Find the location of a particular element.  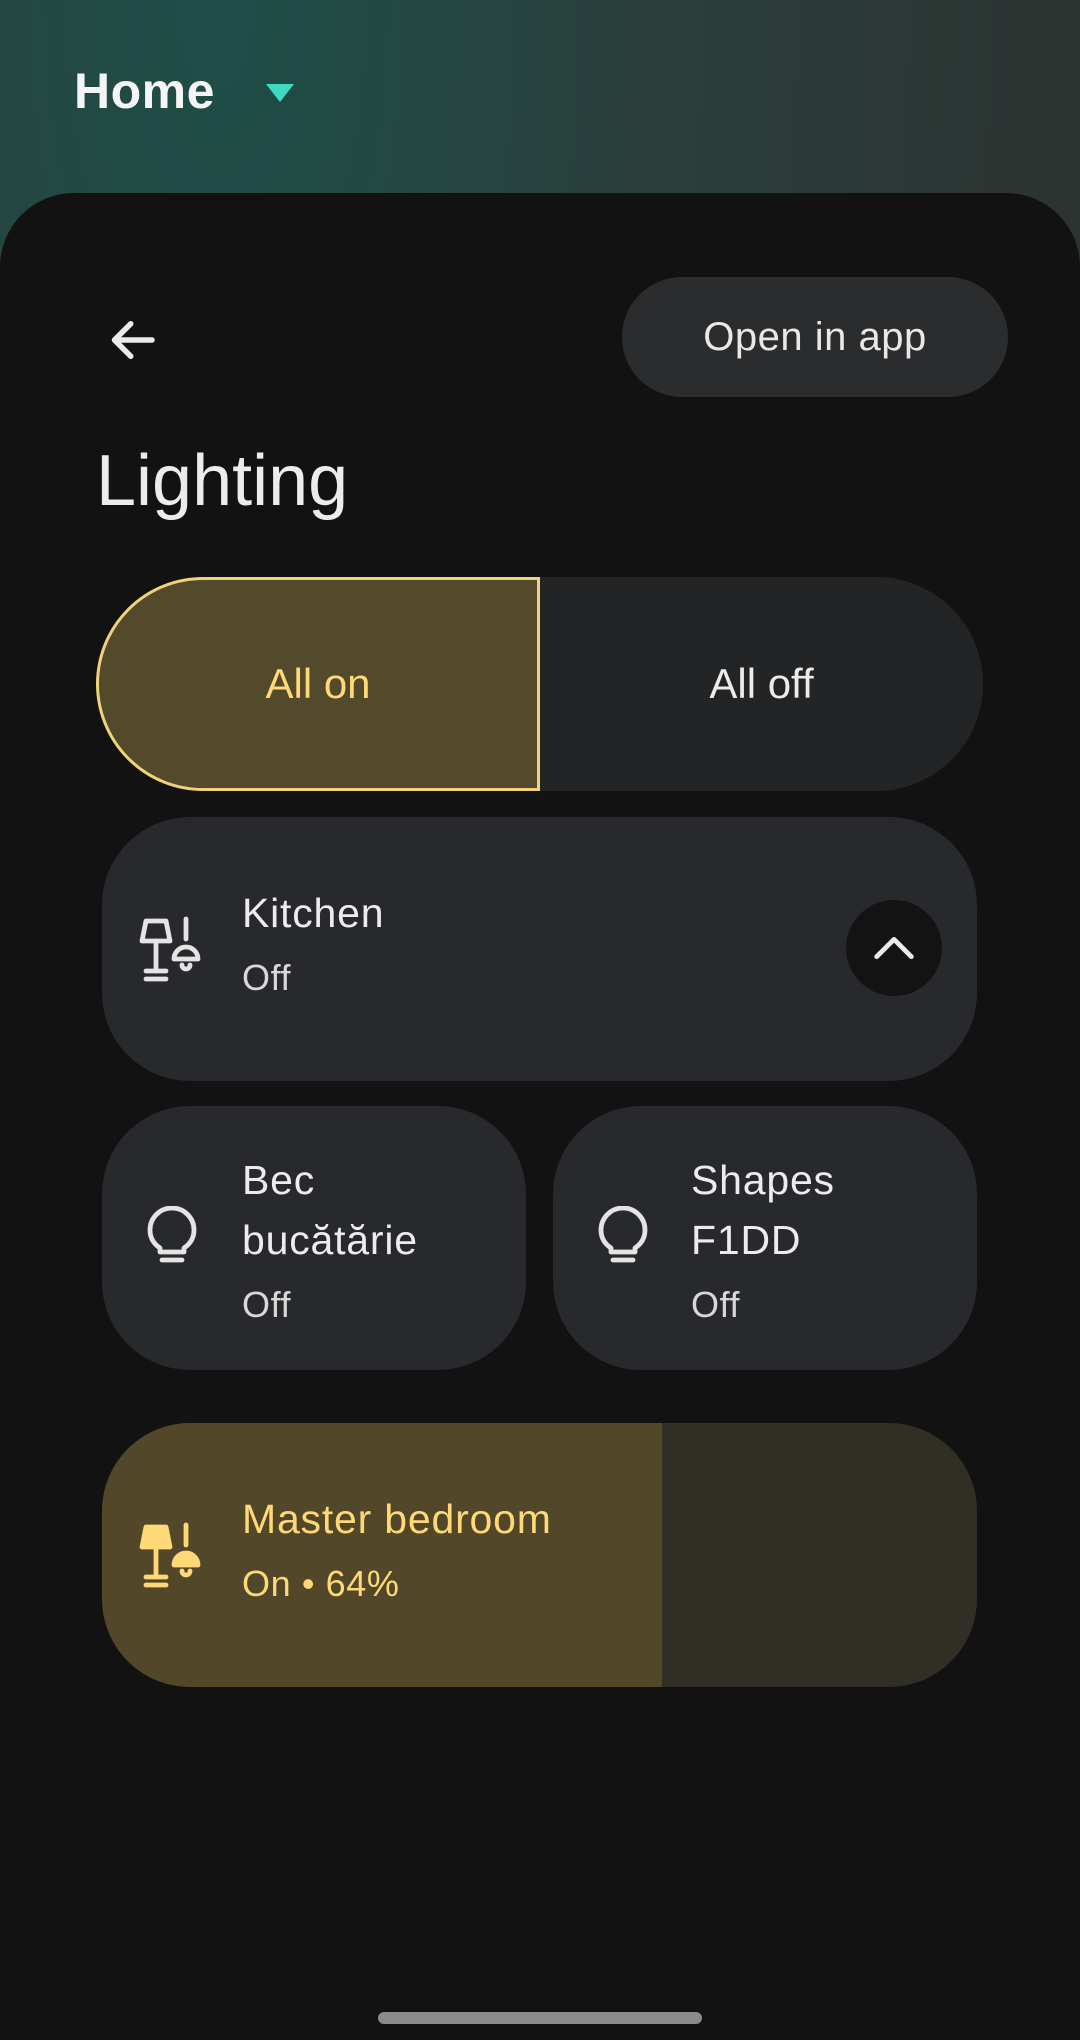

shapes-status: Off is located at coordinates (716, 1304).